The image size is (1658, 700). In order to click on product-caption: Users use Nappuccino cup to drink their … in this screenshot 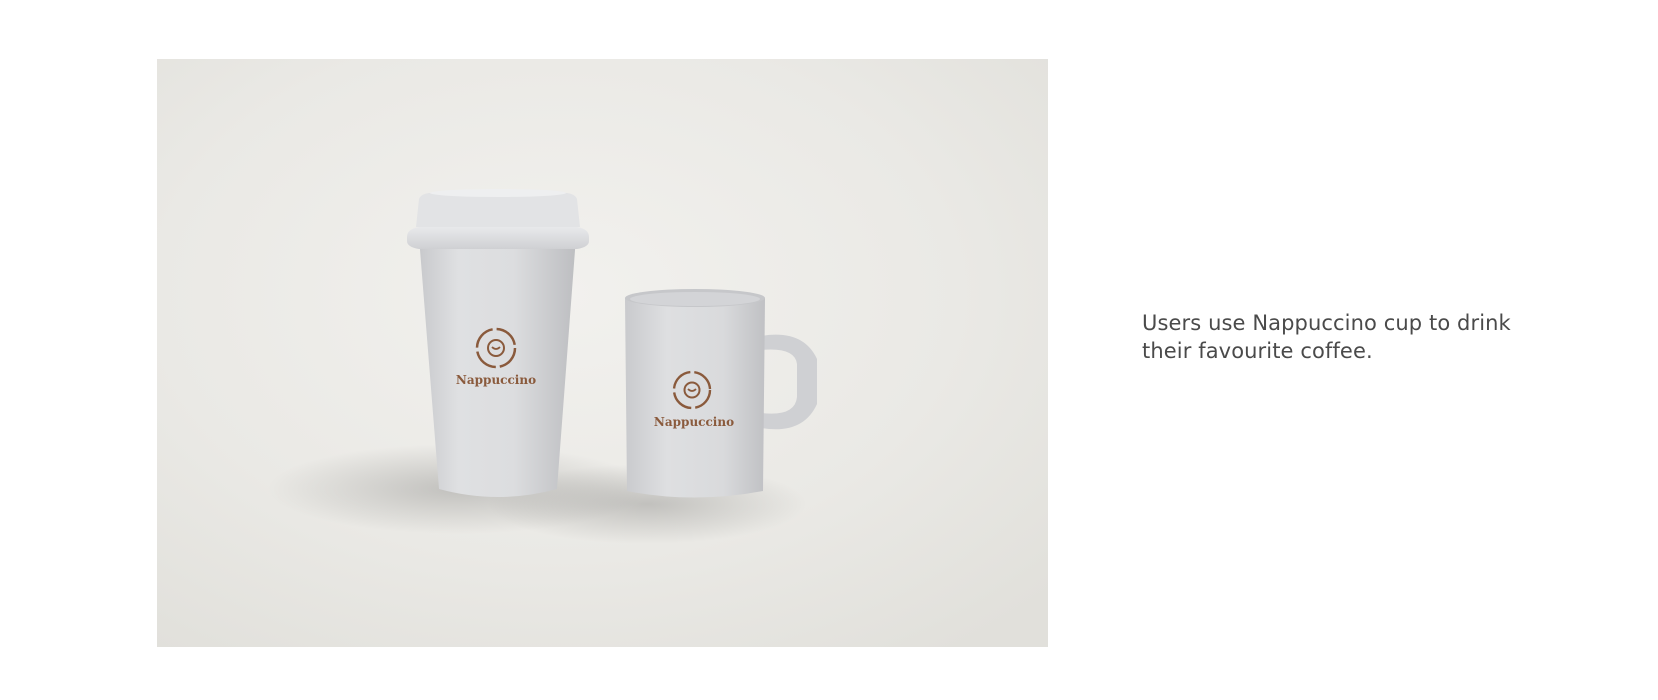, I will do `click(1326, 337)`.